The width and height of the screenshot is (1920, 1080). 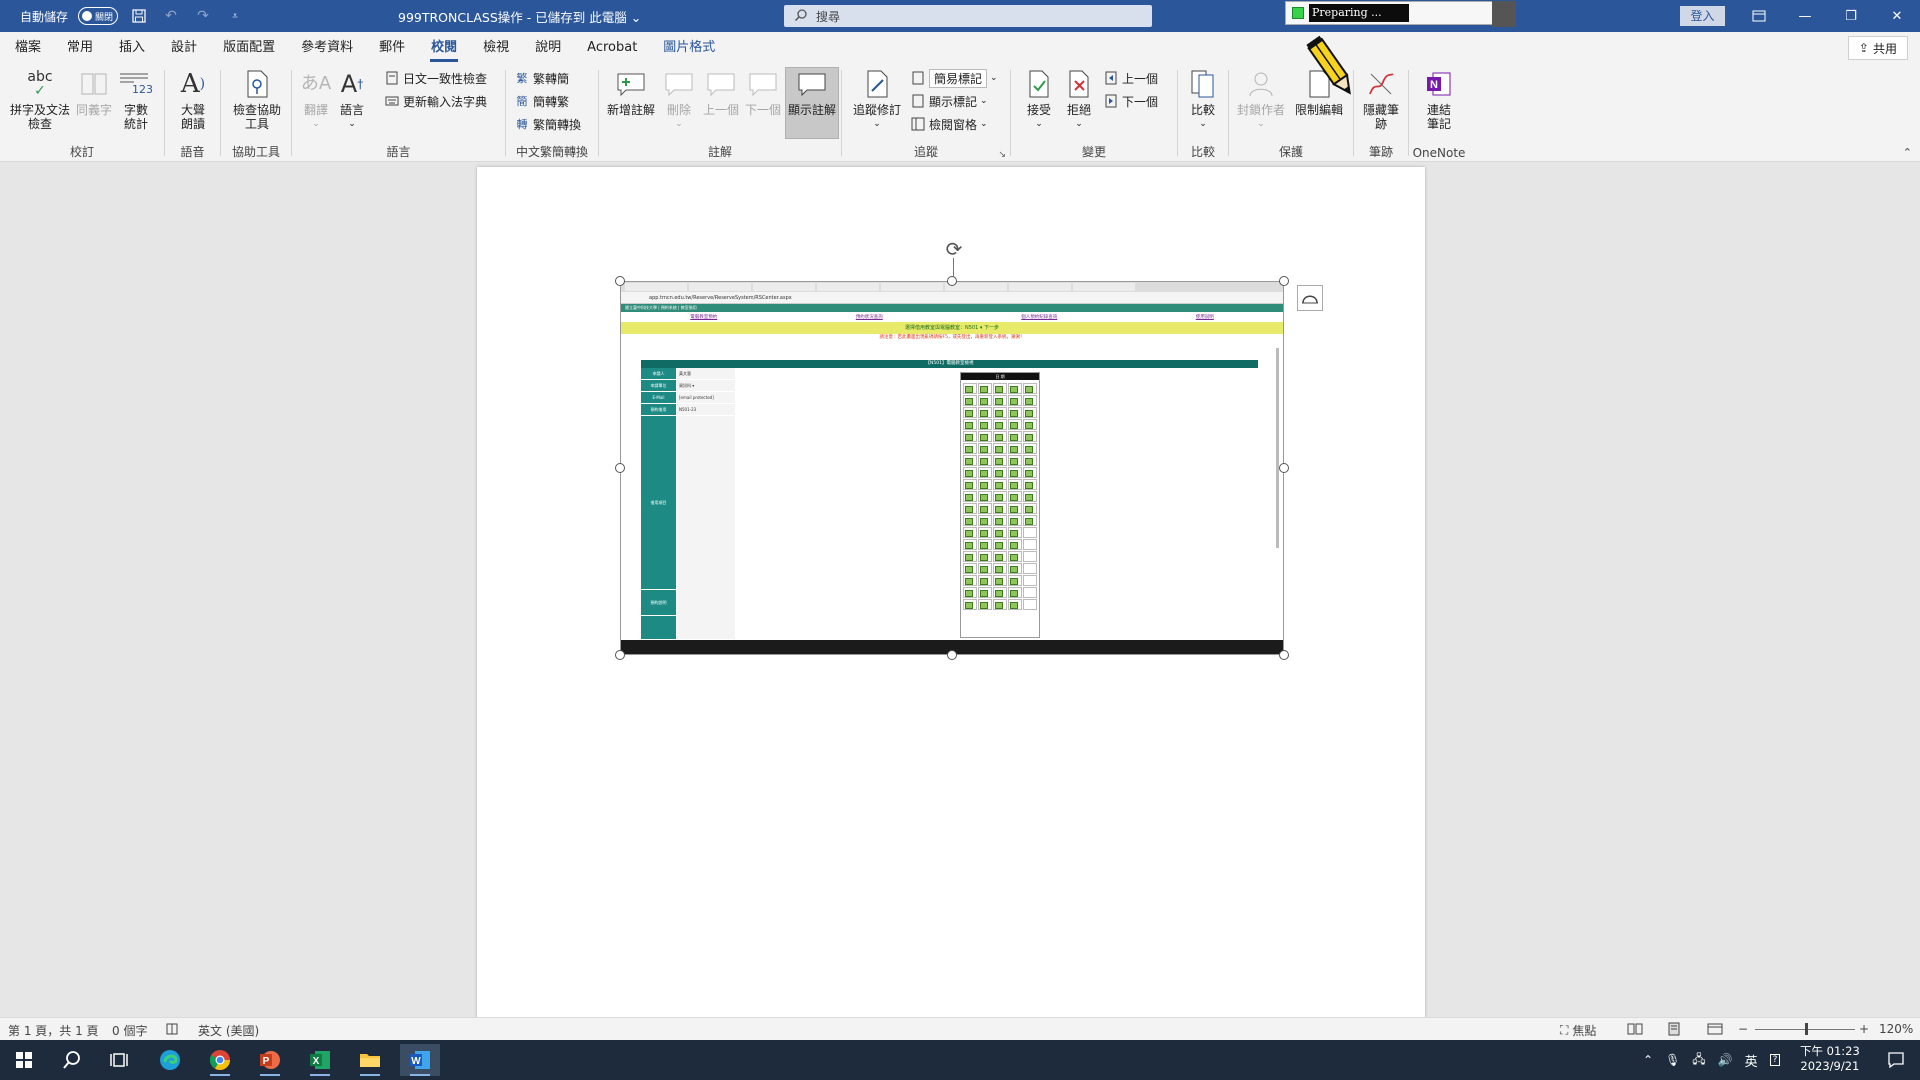 I want to click on read-aloud-label: 大聲 朗讀, so click(x=192, y=117).